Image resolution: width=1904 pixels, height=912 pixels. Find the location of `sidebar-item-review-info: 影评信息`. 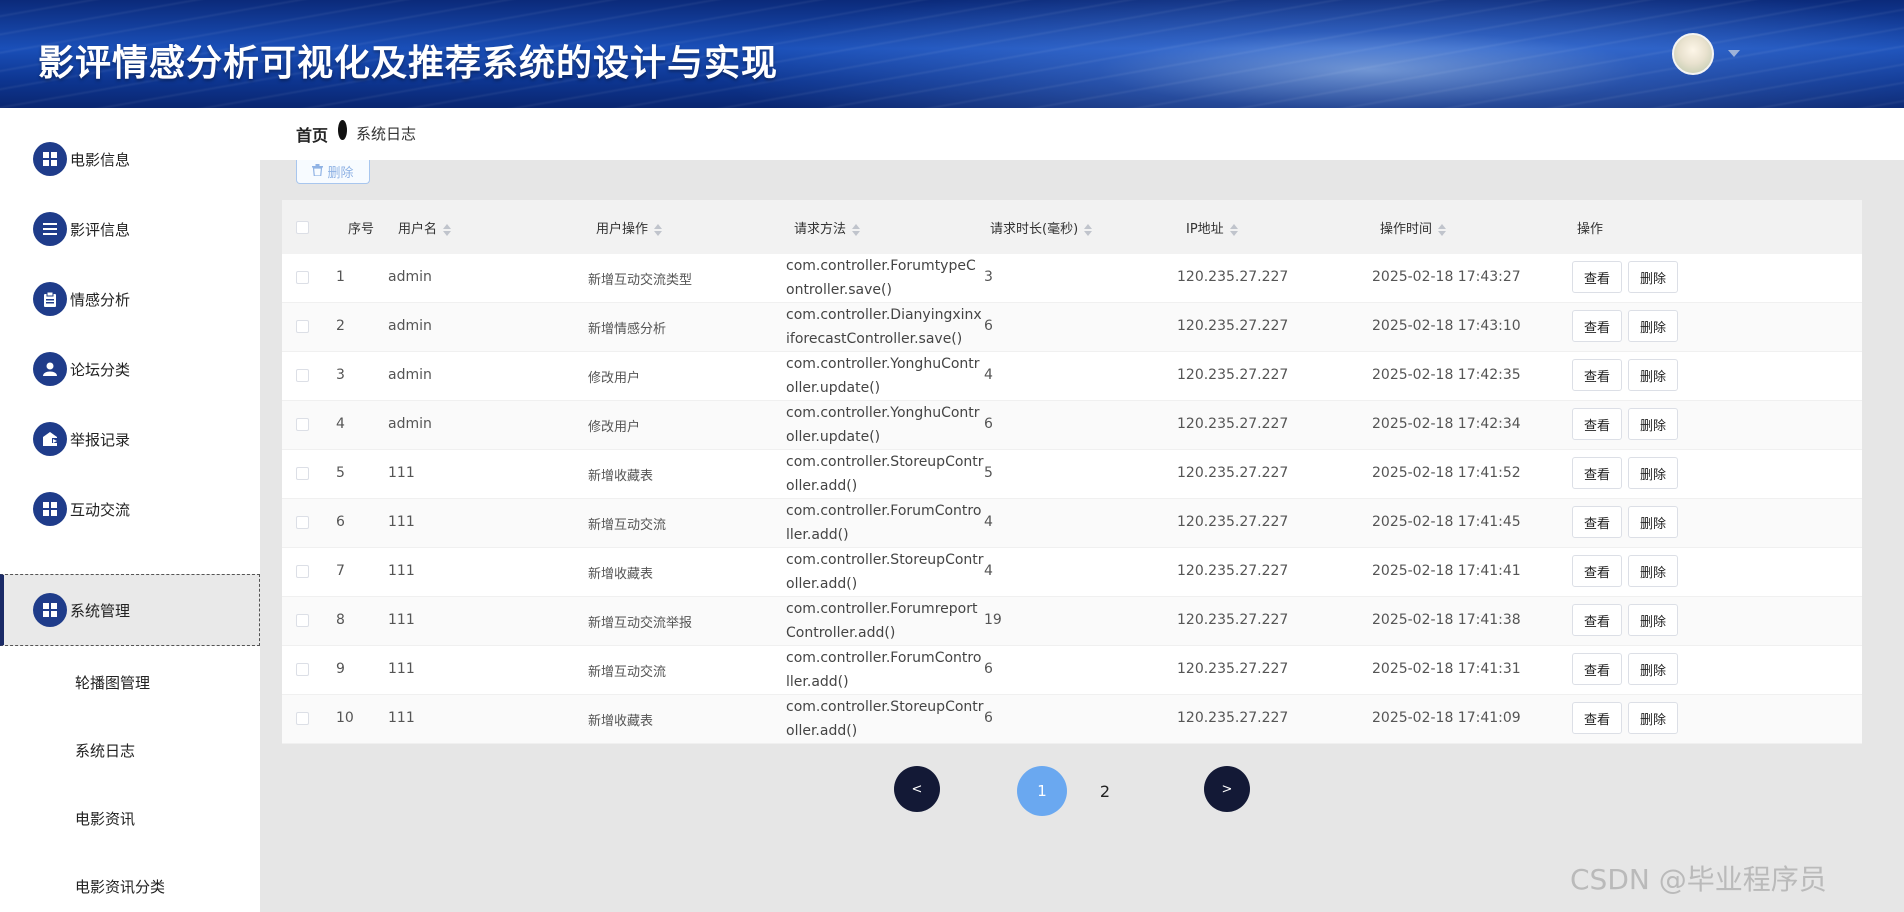

sidebar-item-review-info: 影评信息 is located at coordinates (130, 229).